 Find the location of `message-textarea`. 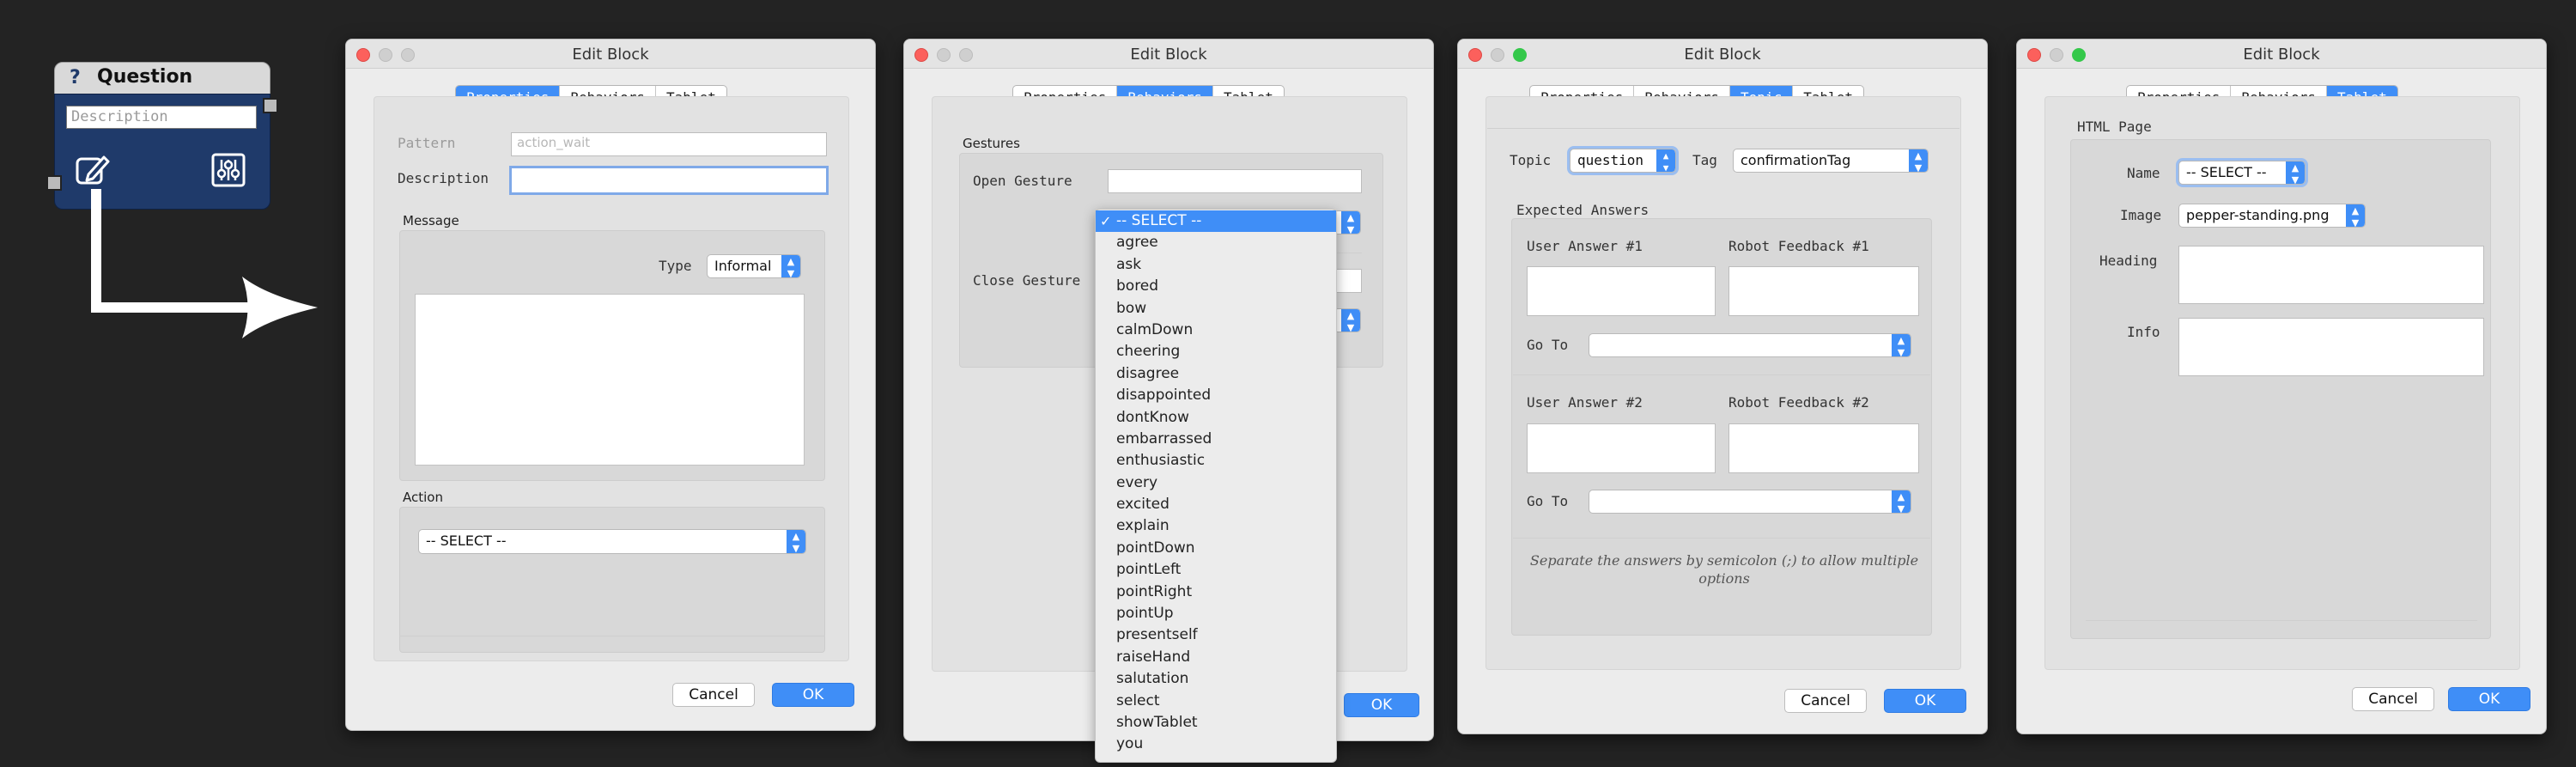

message-textarea is located at coordinates (610, 380).